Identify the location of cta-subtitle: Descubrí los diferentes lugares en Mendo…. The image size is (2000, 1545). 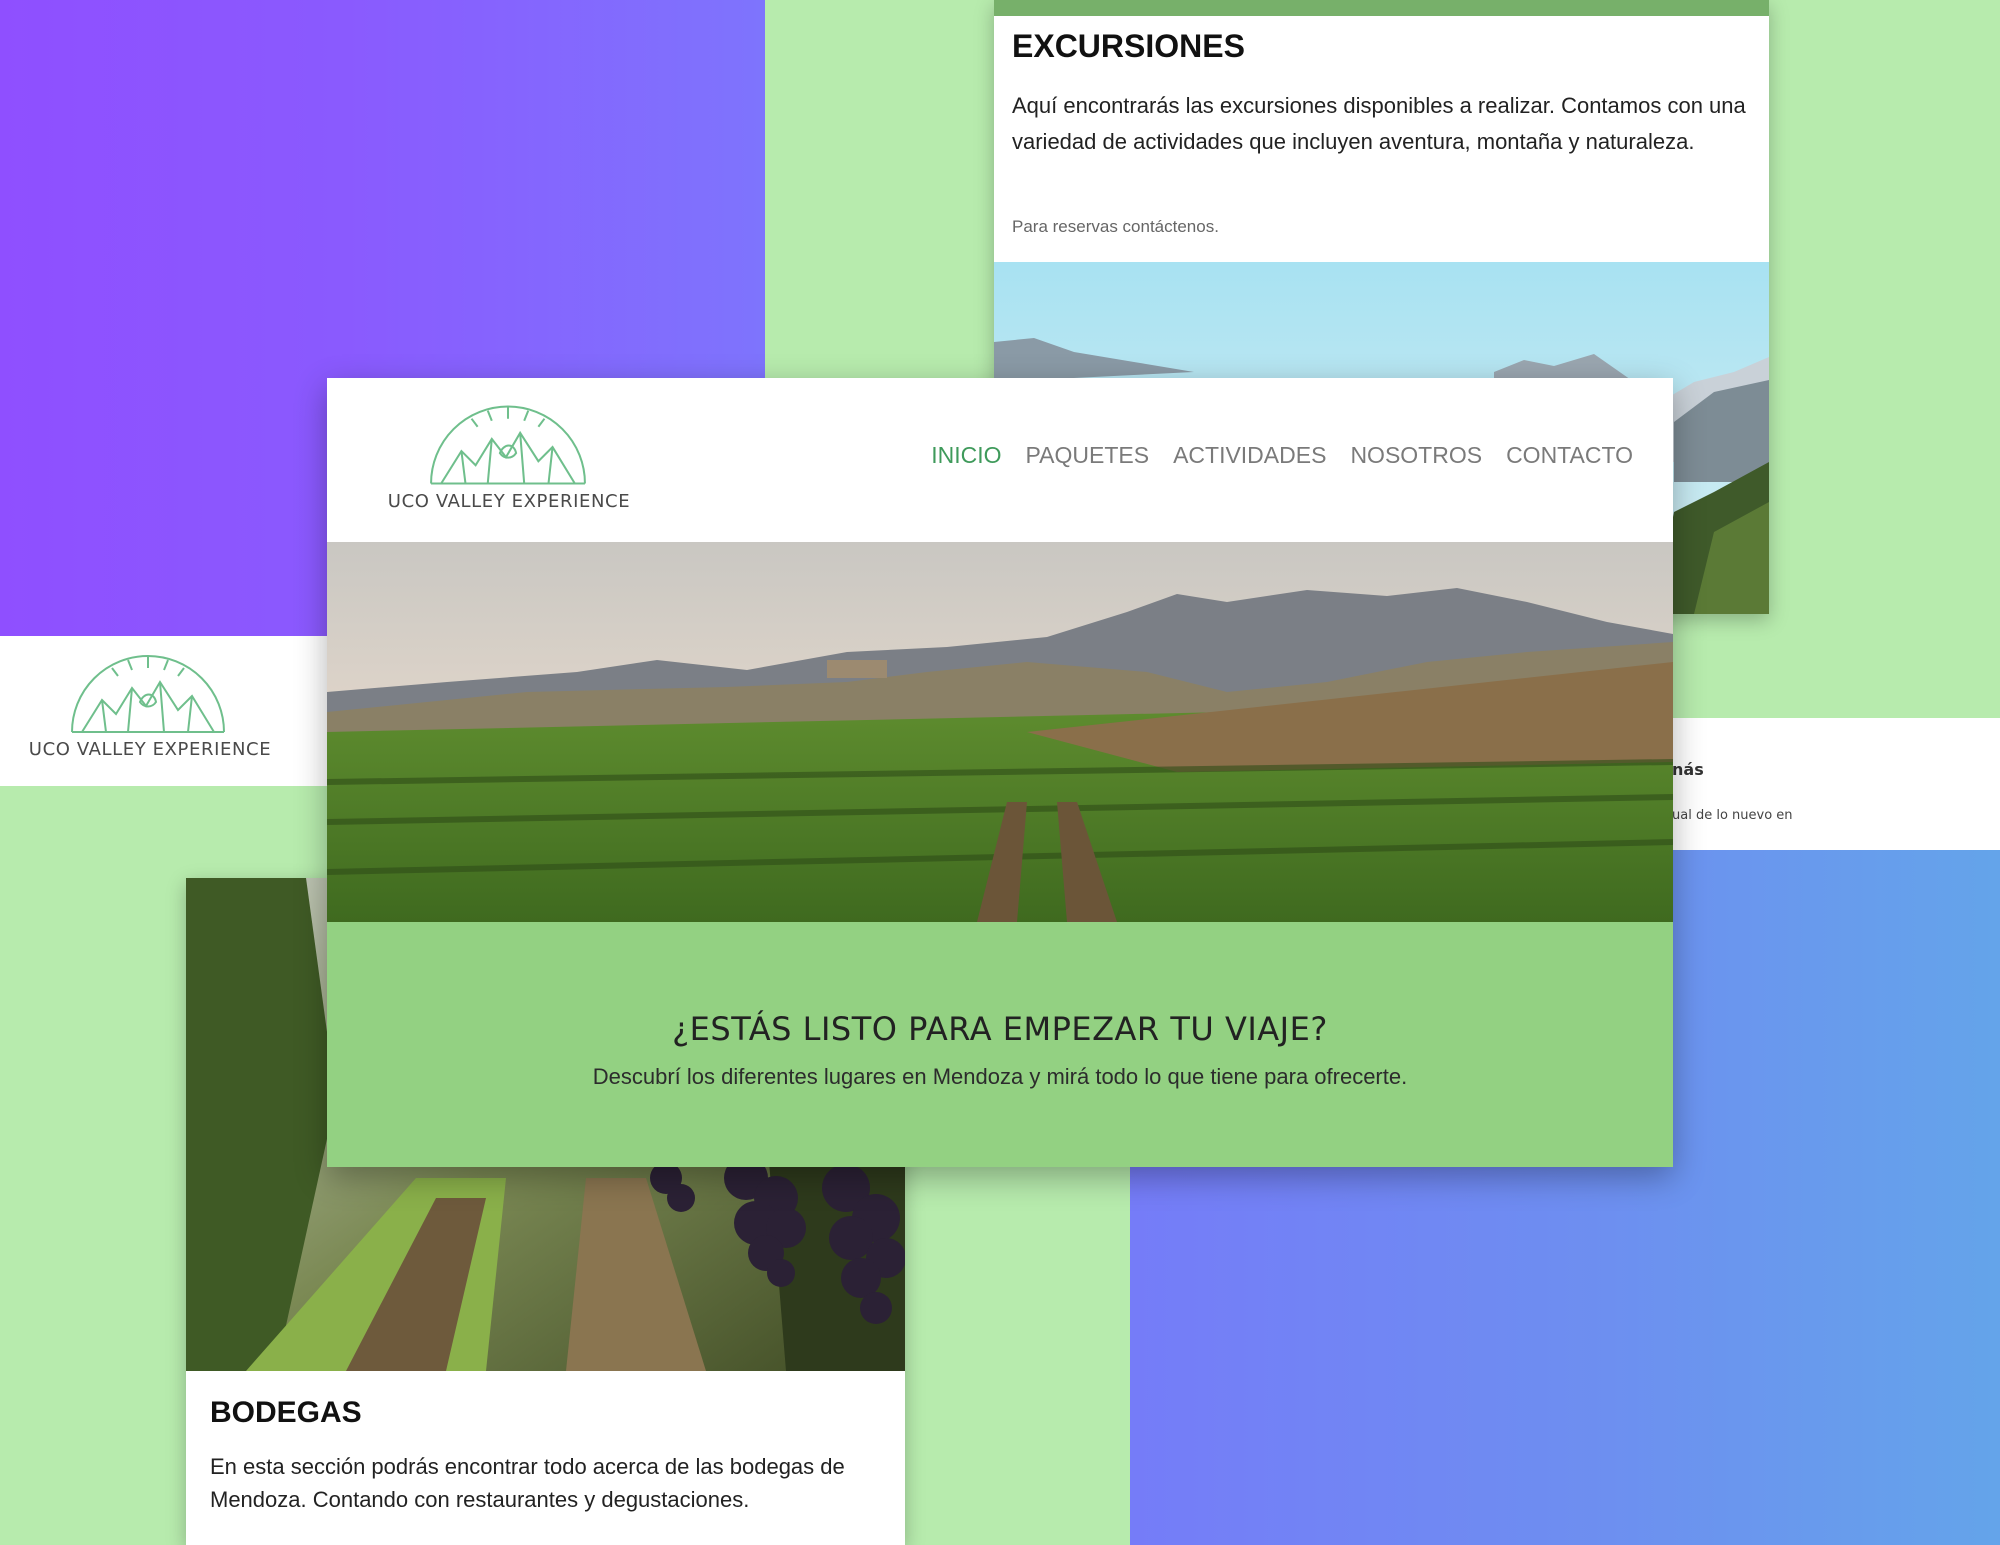
(1000, 1076).